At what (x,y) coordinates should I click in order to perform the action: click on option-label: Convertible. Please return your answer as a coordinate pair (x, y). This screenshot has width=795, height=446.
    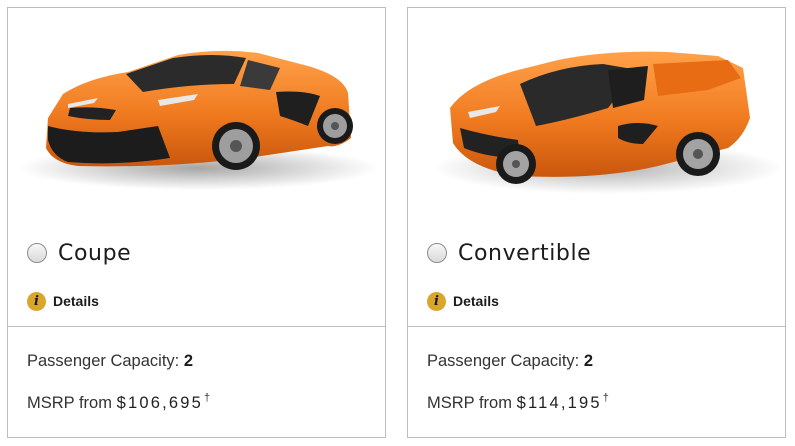
    Looking at the image, I should click on (525, 253).